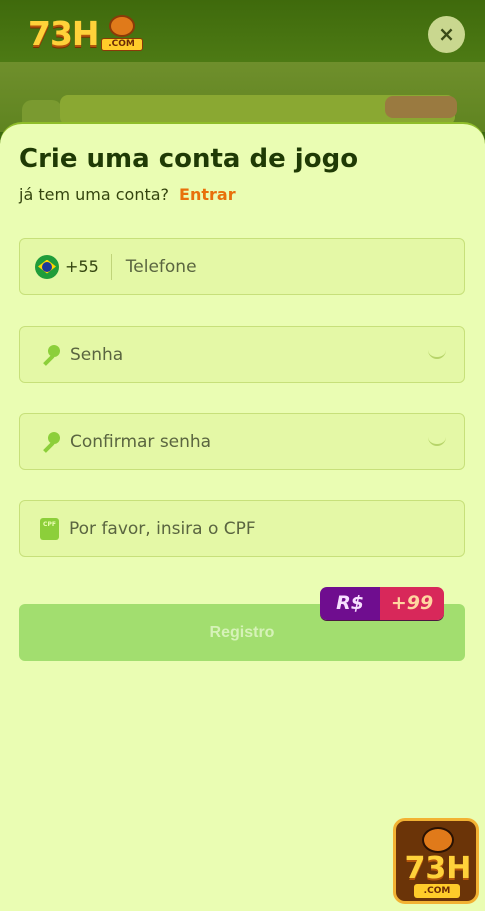 The image size is (485, 911). I want to click on brazil-flag-icon, so click(47, 266).